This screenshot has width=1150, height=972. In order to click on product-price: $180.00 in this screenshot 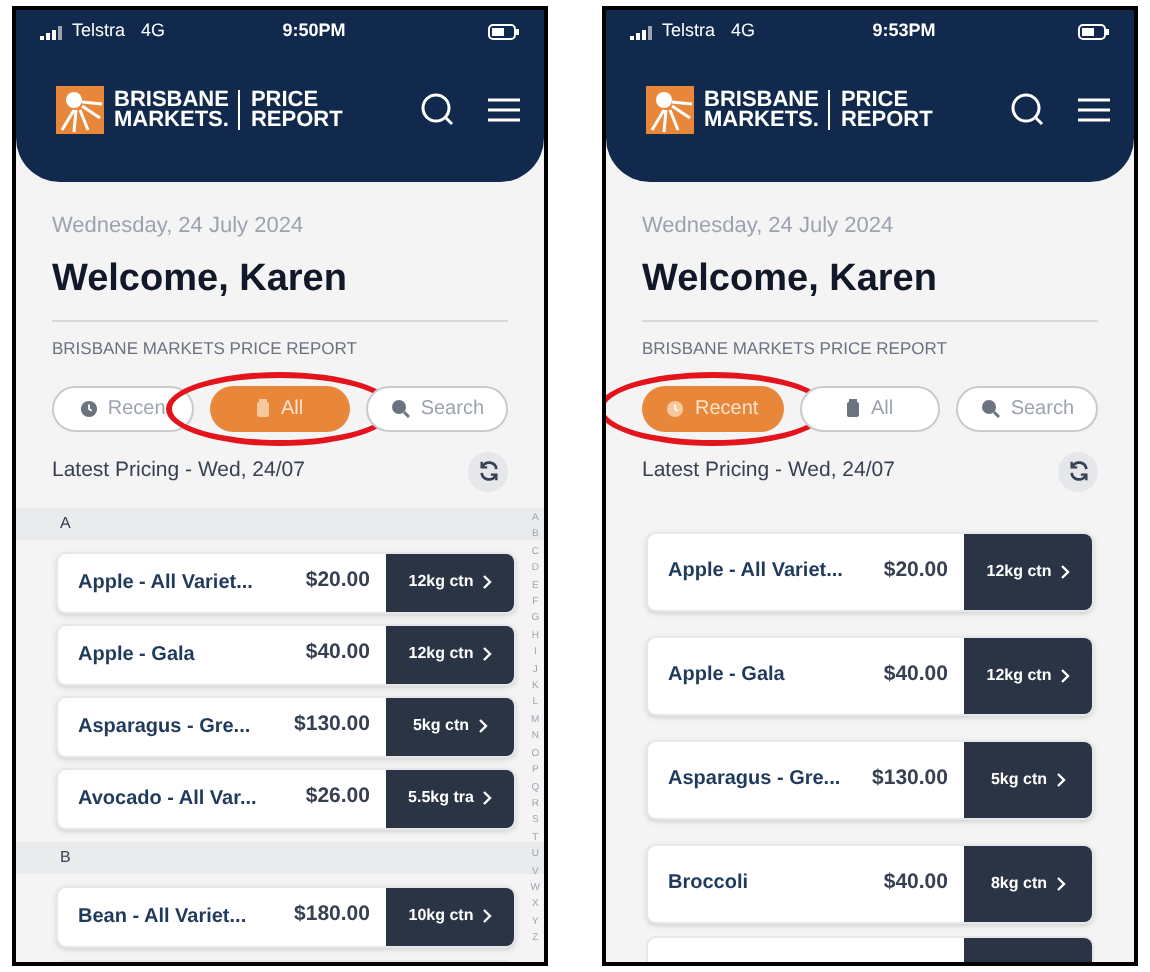, I will do `click(333, 915)`.